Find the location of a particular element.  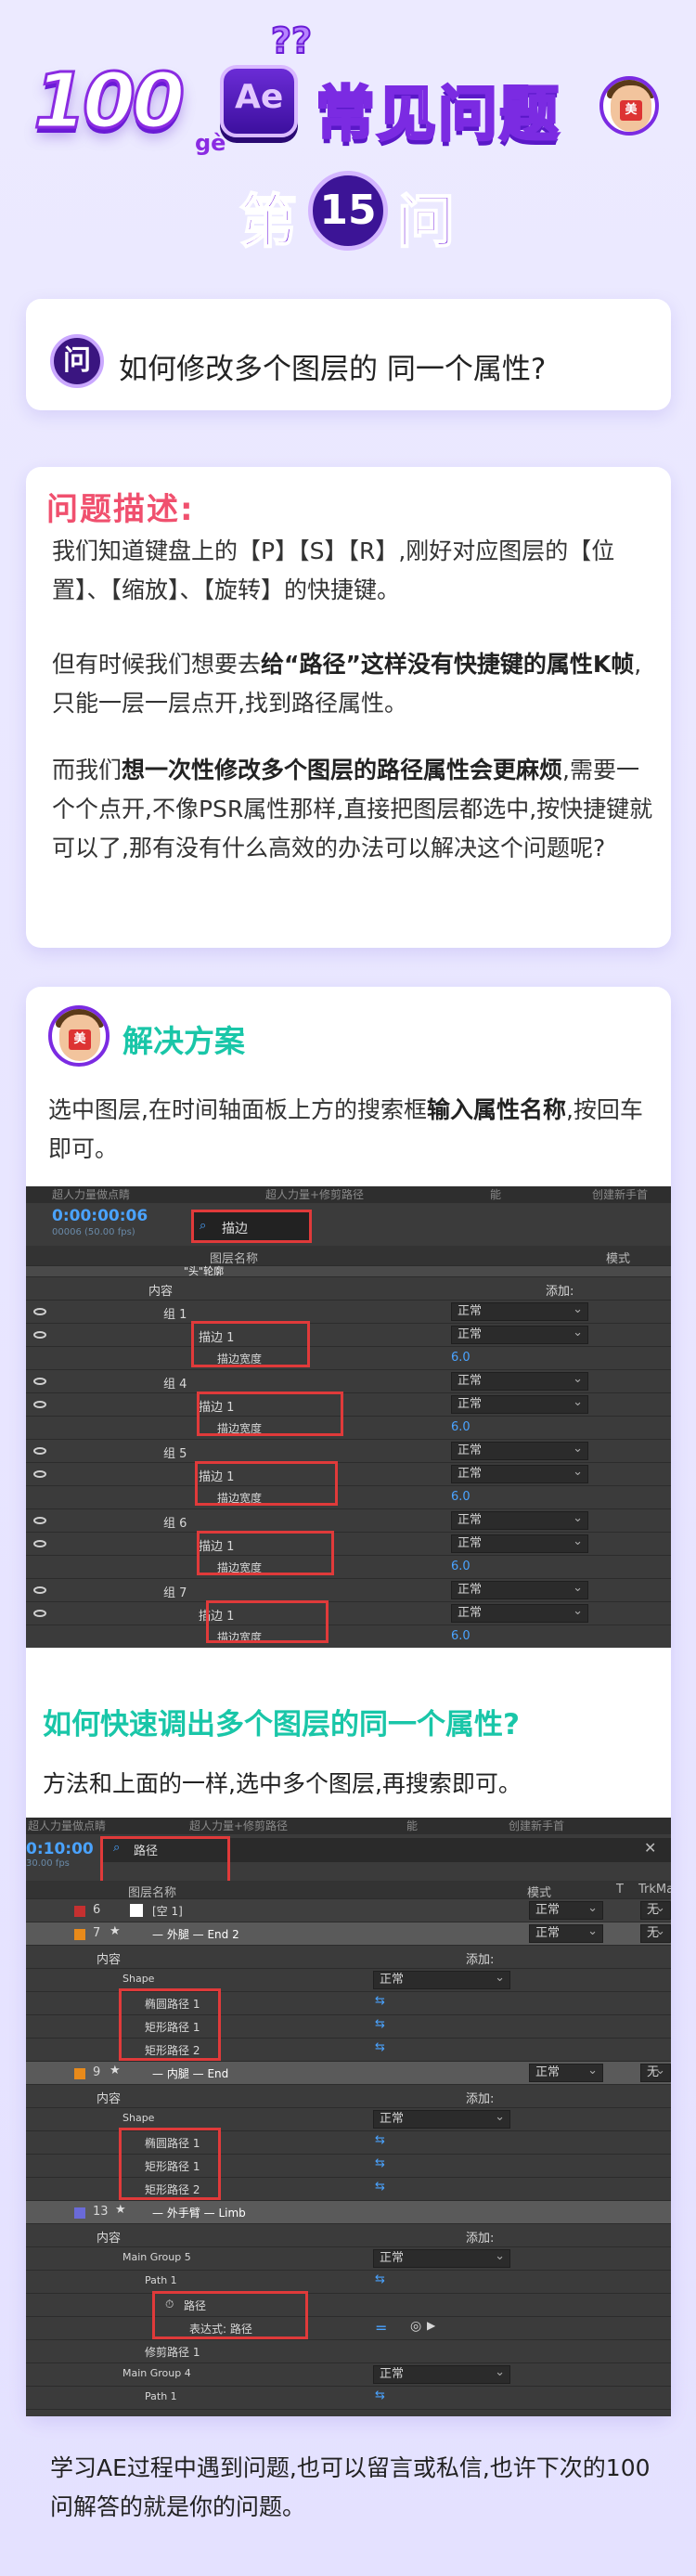

layer-row: "头"轮廓 is located at coordinates (349, 1271).